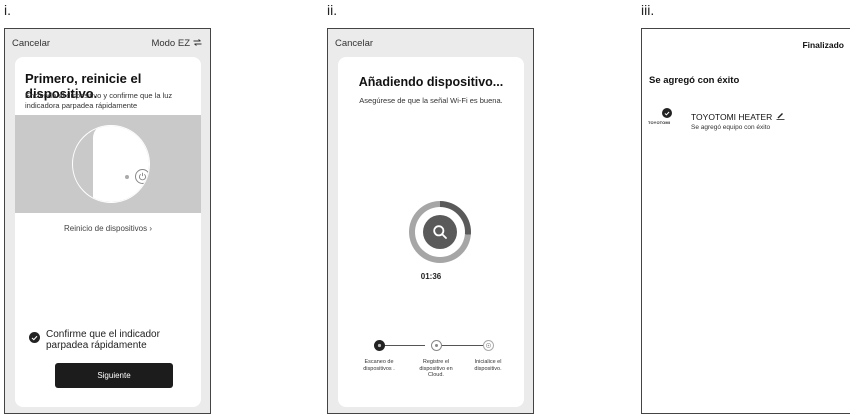 Image resolution: width=850 pixels, height=416 pixels. What do you see at coordinates (731, 127) in the screenshot?
I see `device-status-text: Se agregó equipo con éxito` at bounding box center [731, 127].